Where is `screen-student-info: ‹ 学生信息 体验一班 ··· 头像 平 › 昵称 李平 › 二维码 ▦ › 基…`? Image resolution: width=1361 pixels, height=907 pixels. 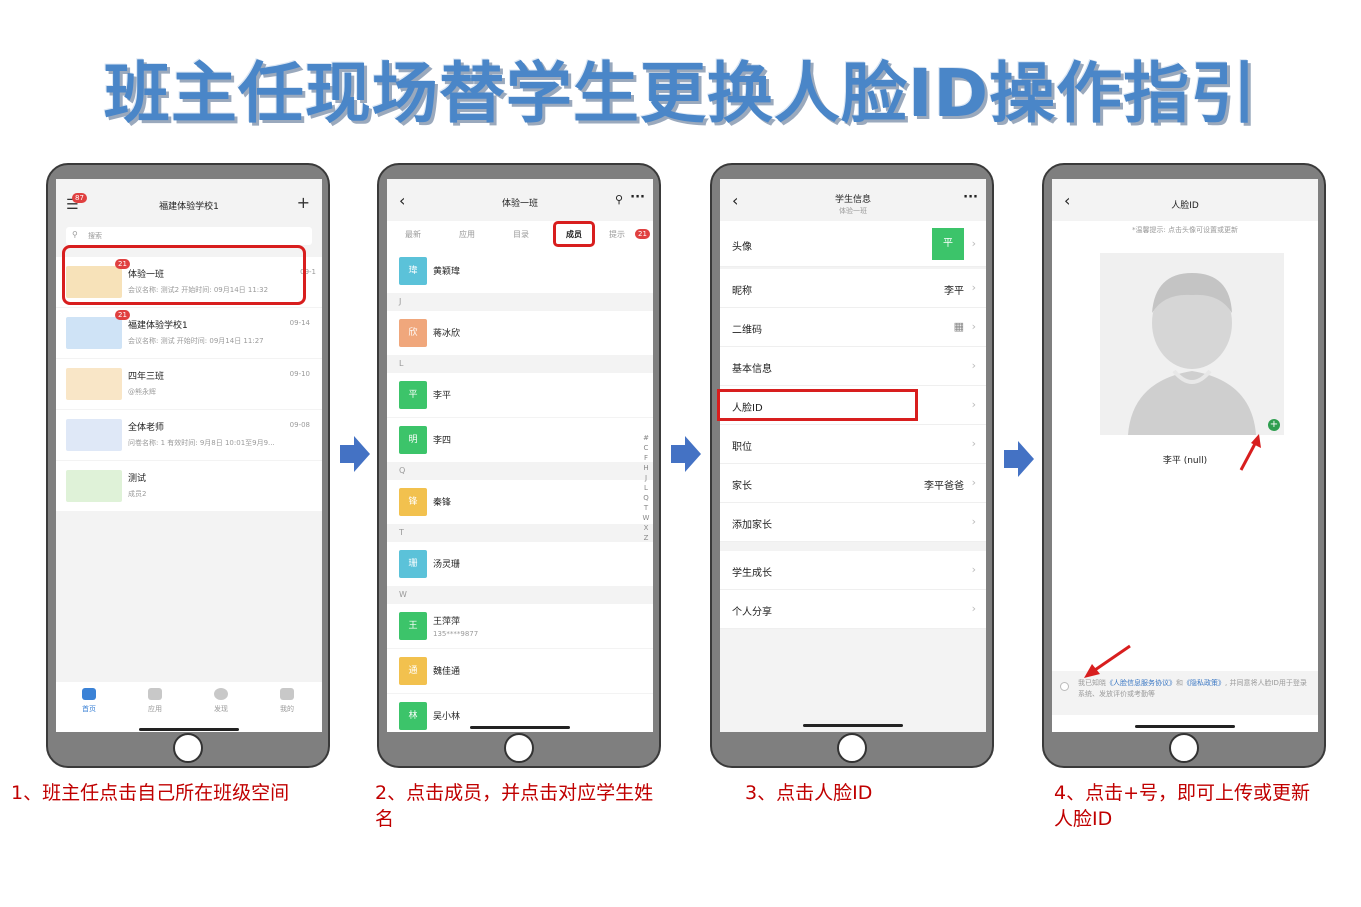 screen-student-info: ‹ 学生信息 体验一班 ··· 头像 平 › 昵称 李平 › 二维码 ▦ › 基… is located at coordinates (853, 455).